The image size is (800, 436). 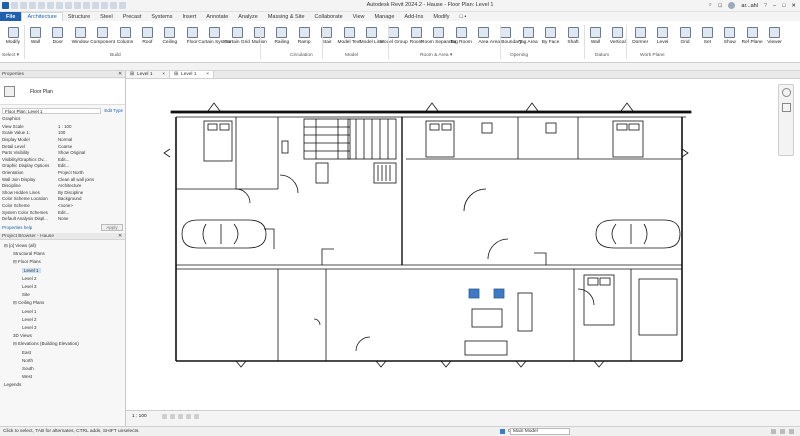 What do you see at coordinates (385, 16) in the screenshot?
I see `ribbon-tab: Manage` at bounding box center [385, 16].